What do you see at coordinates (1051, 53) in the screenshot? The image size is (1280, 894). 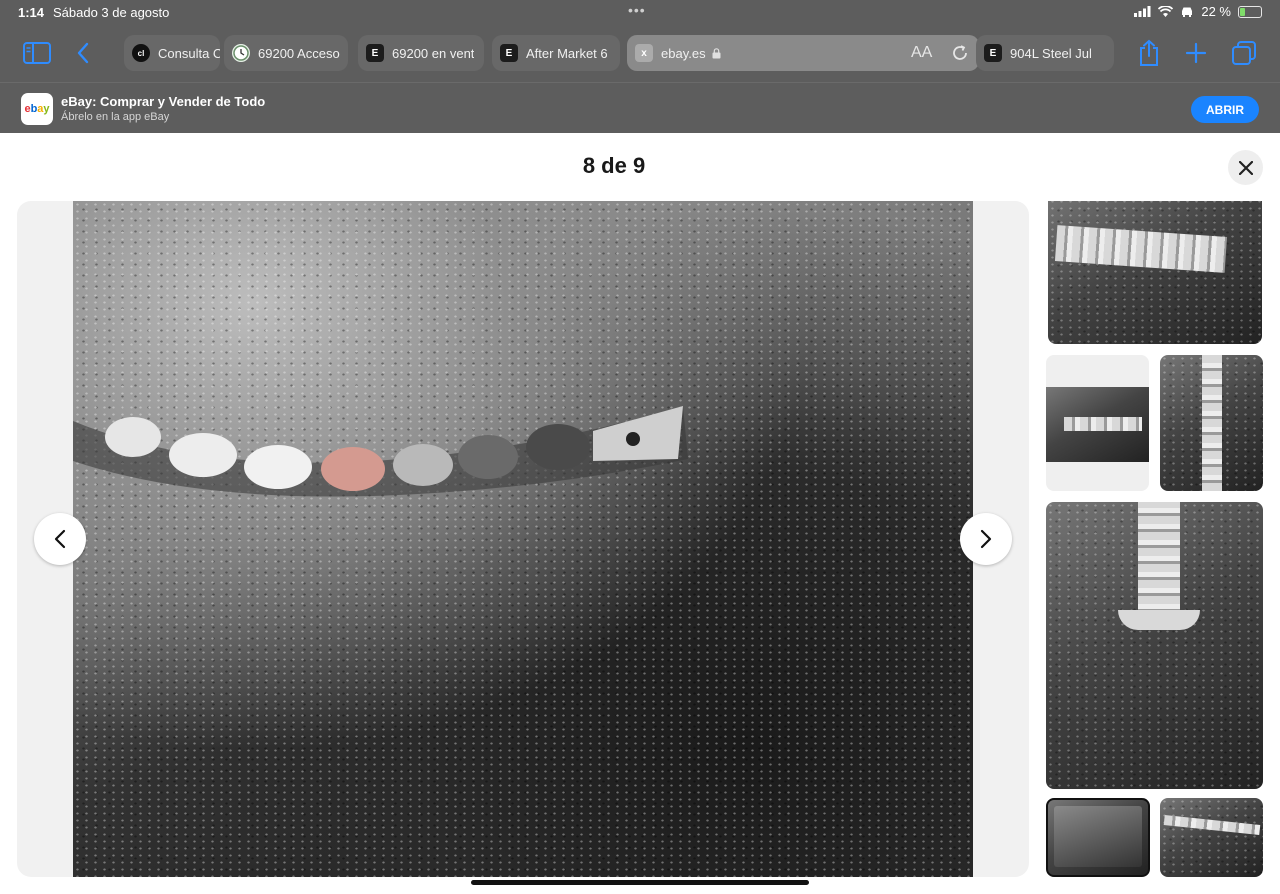 I see `tab-label: 904L Steel Jul` at bounding box center [1051, 53].